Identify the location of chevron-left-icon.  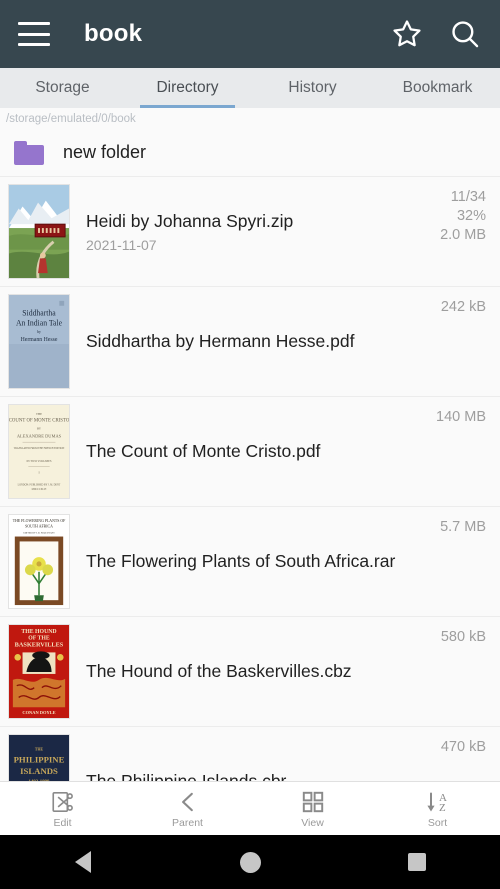
(188, 802).